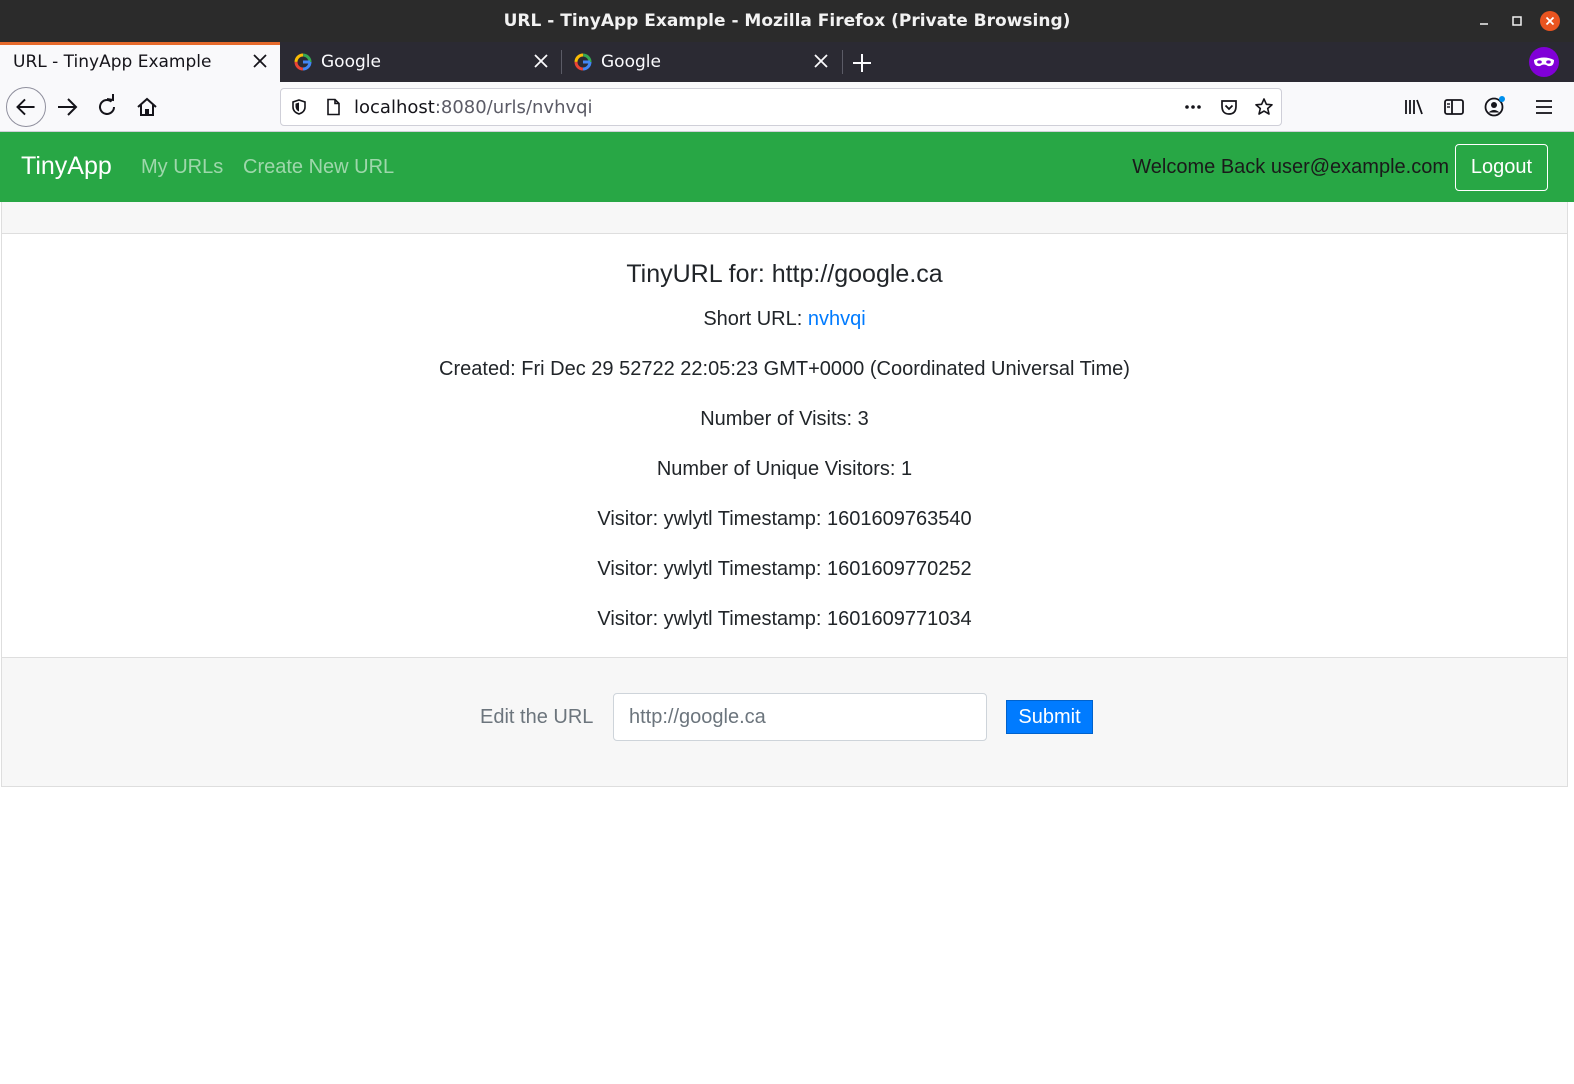  Describe the element at coordinates (1494, 107) in the screenshot. I see `account-icon` at that location.